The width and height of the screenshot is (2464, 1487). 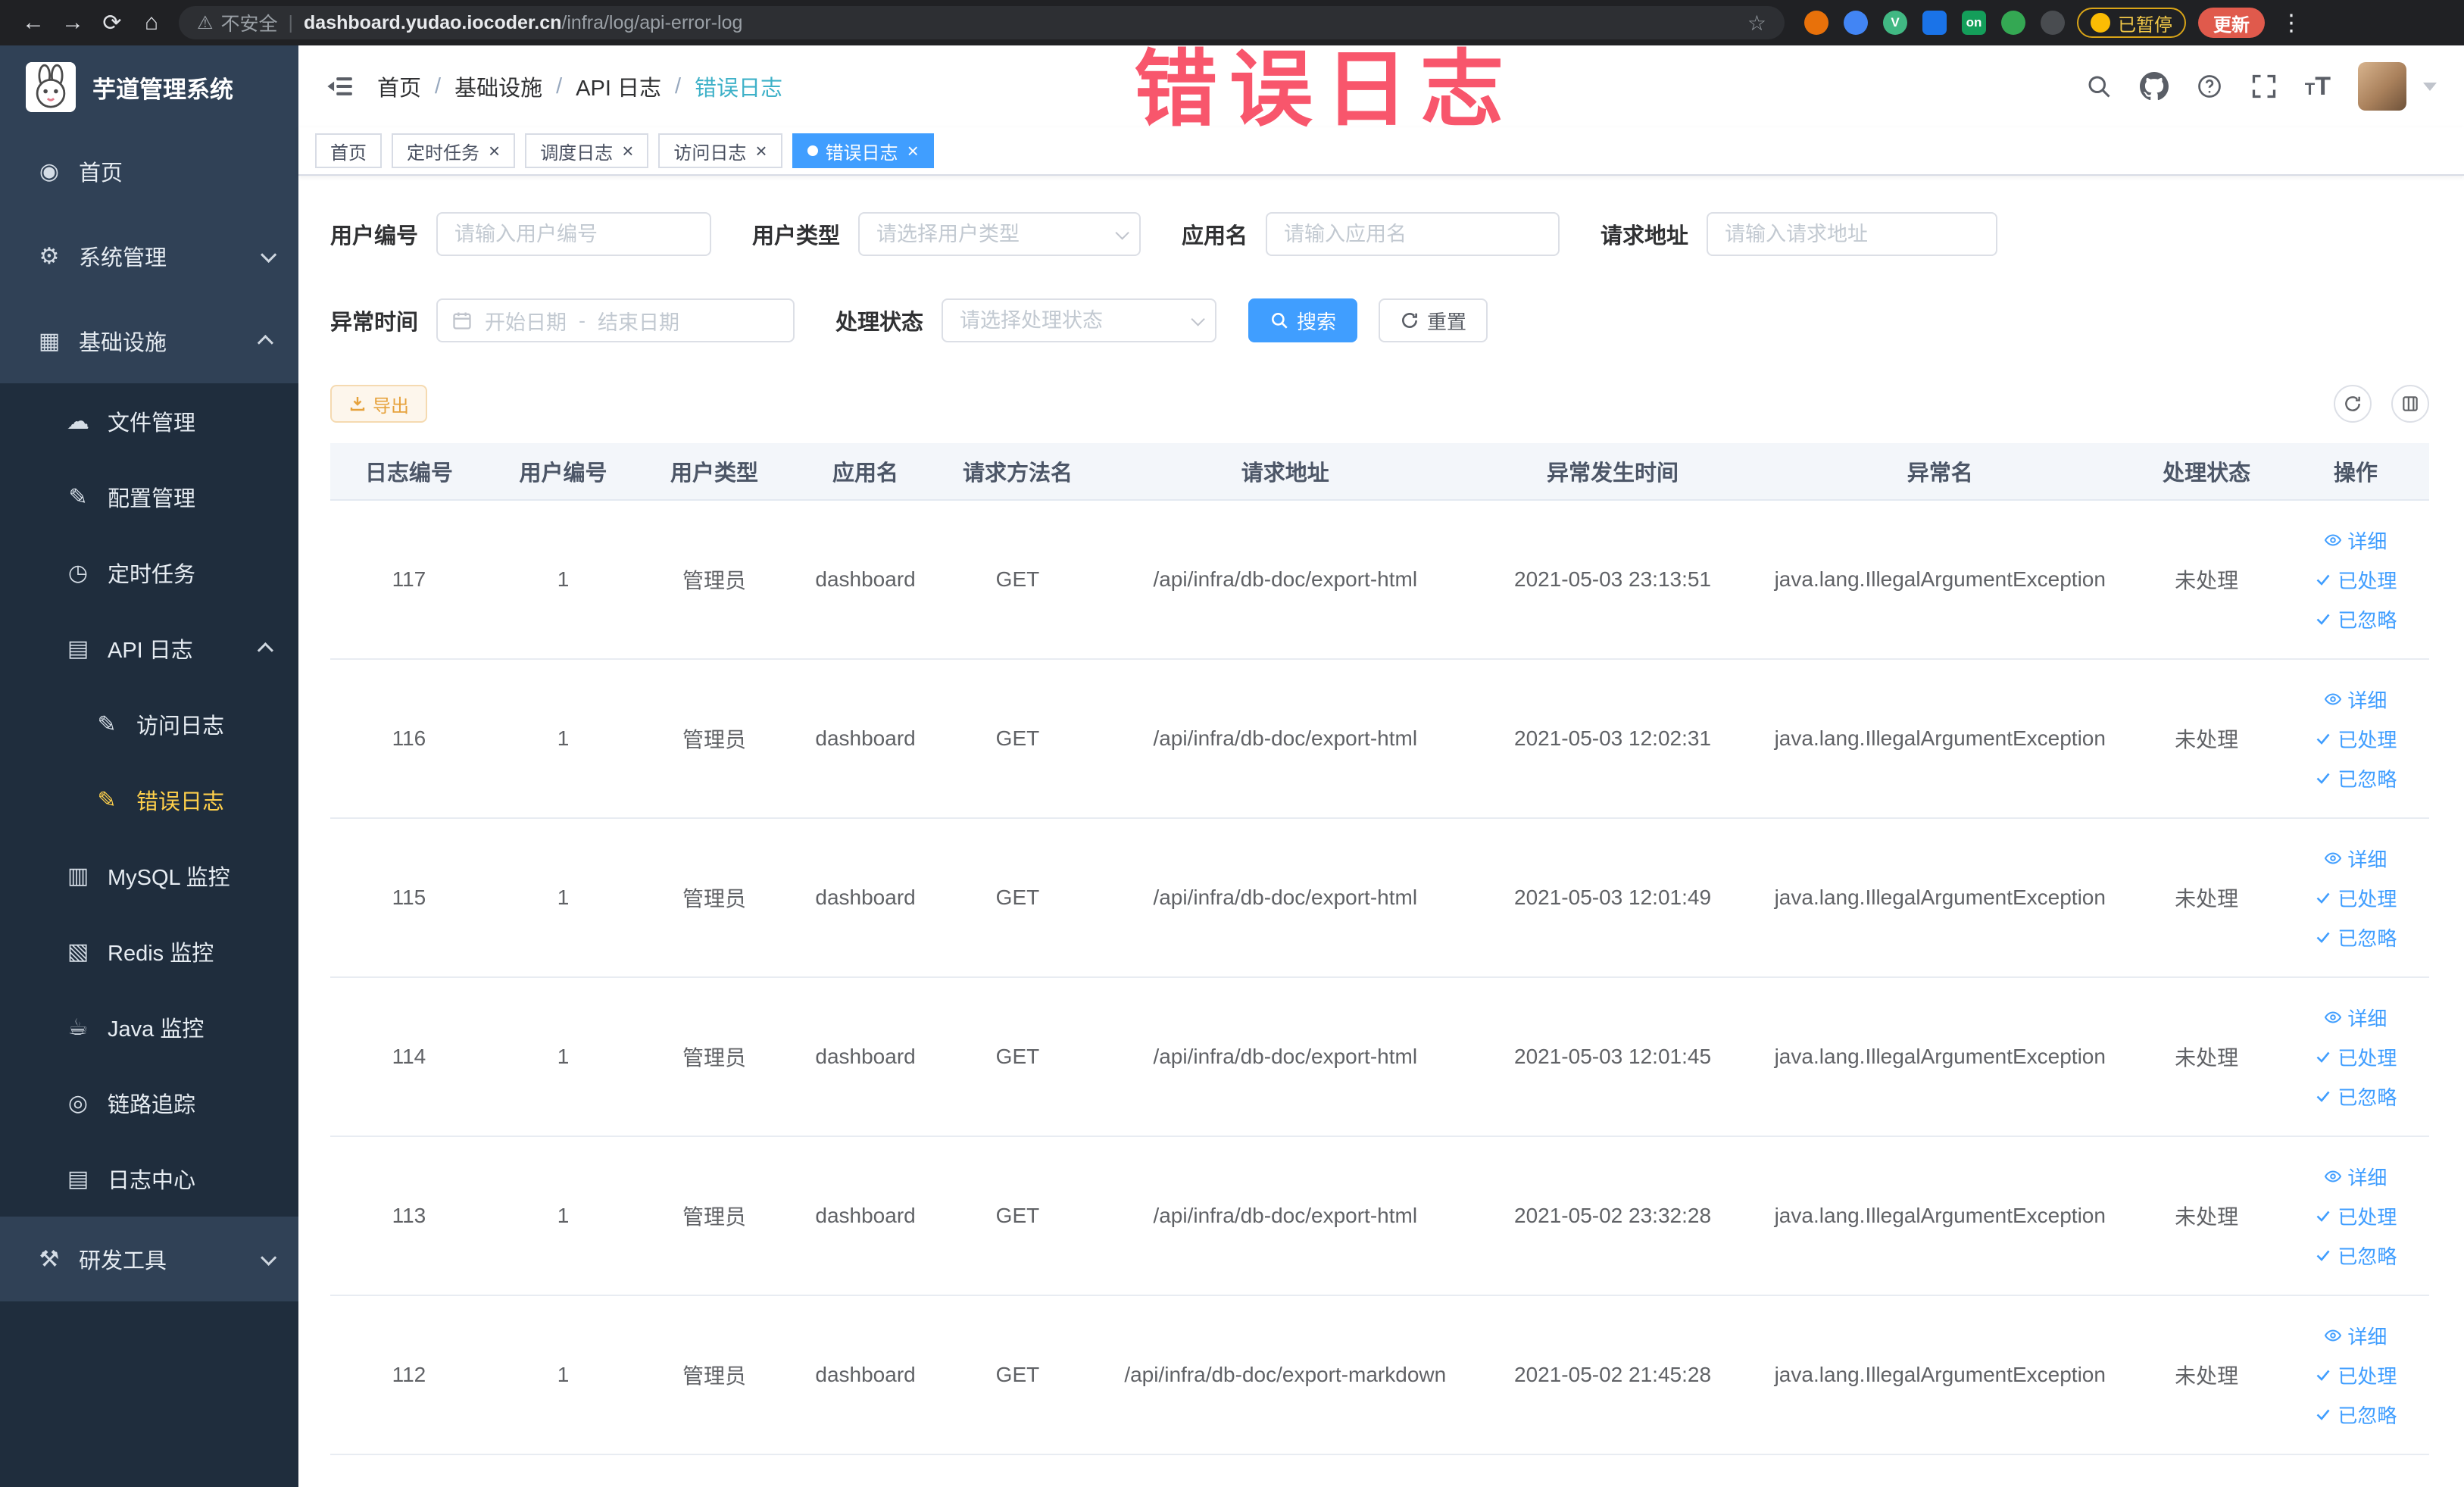 I want to click on tab-access-log: 访问日志 ×, so click(x=720, y=150).